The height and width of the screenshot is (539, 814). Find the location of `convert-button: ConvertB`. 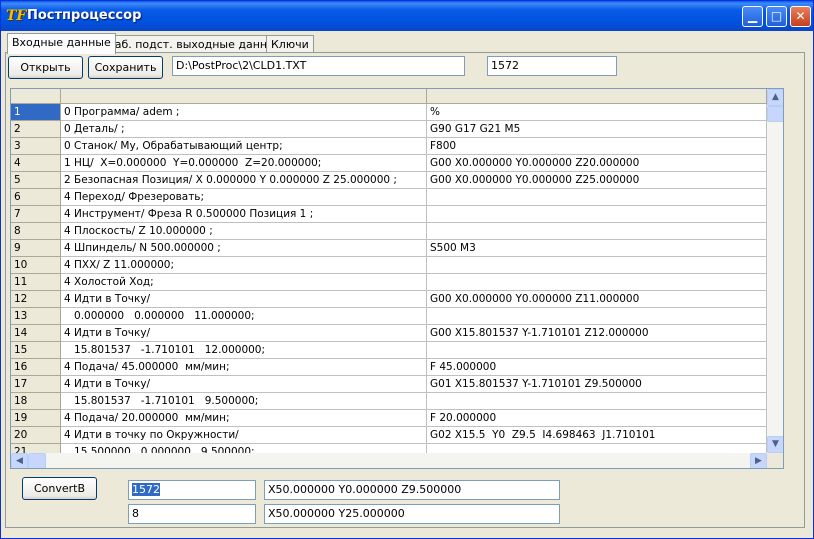

convert-button: ConvertB is located at coordinates (59, 488).